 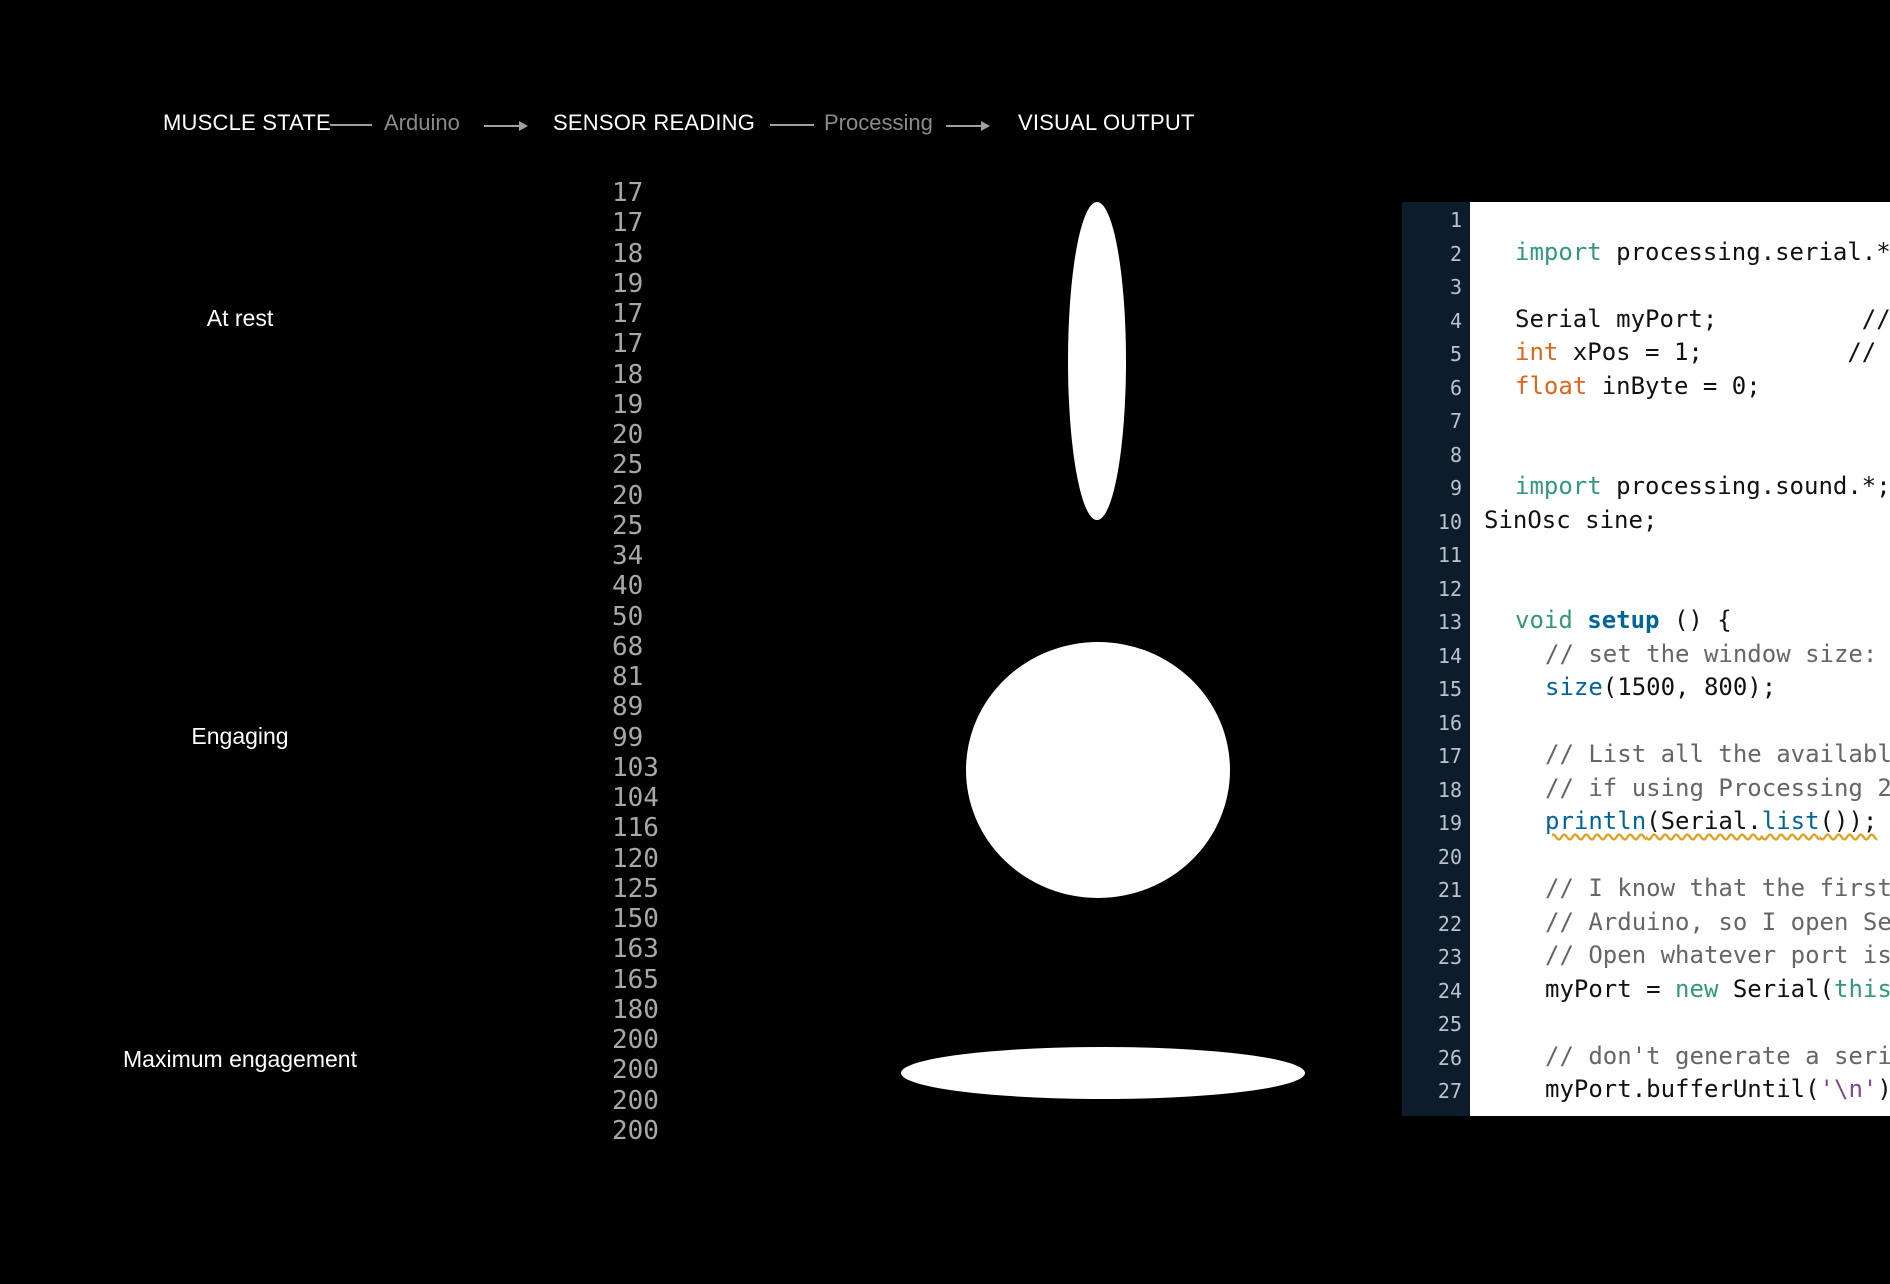 What do you see at coordinates (1717, 955) in the screenshot?
I see `code-line-23: // Open whatever port is` at bounding box center [1717, 955].